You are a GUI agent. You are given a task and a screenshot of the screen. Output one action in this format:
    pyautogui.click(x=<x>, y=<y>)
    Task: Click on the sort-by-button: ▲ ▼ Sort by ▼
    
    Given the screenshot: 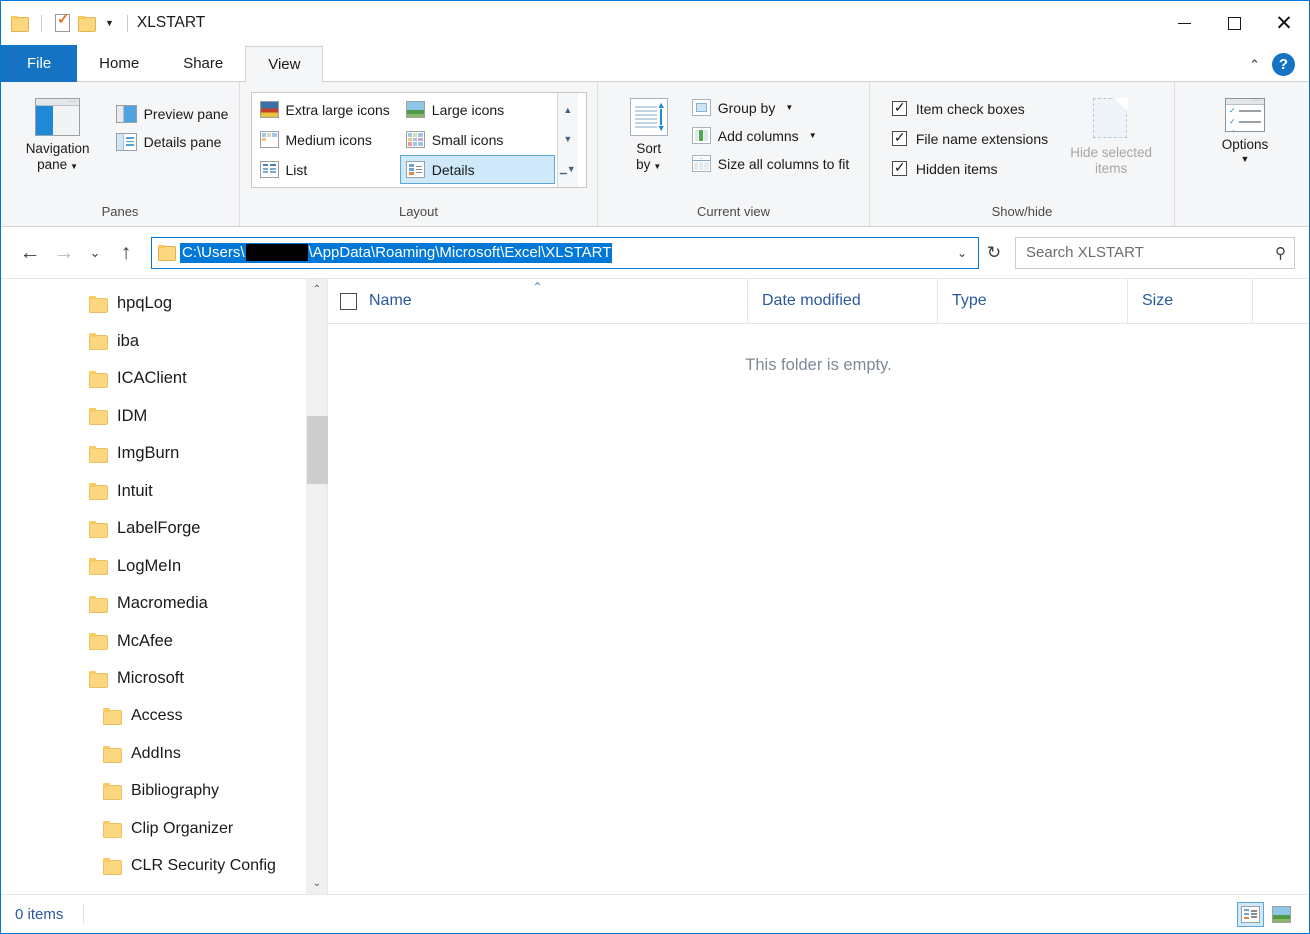 What is the action you would take?
    pyautogui.click(x=649, y=133)
    